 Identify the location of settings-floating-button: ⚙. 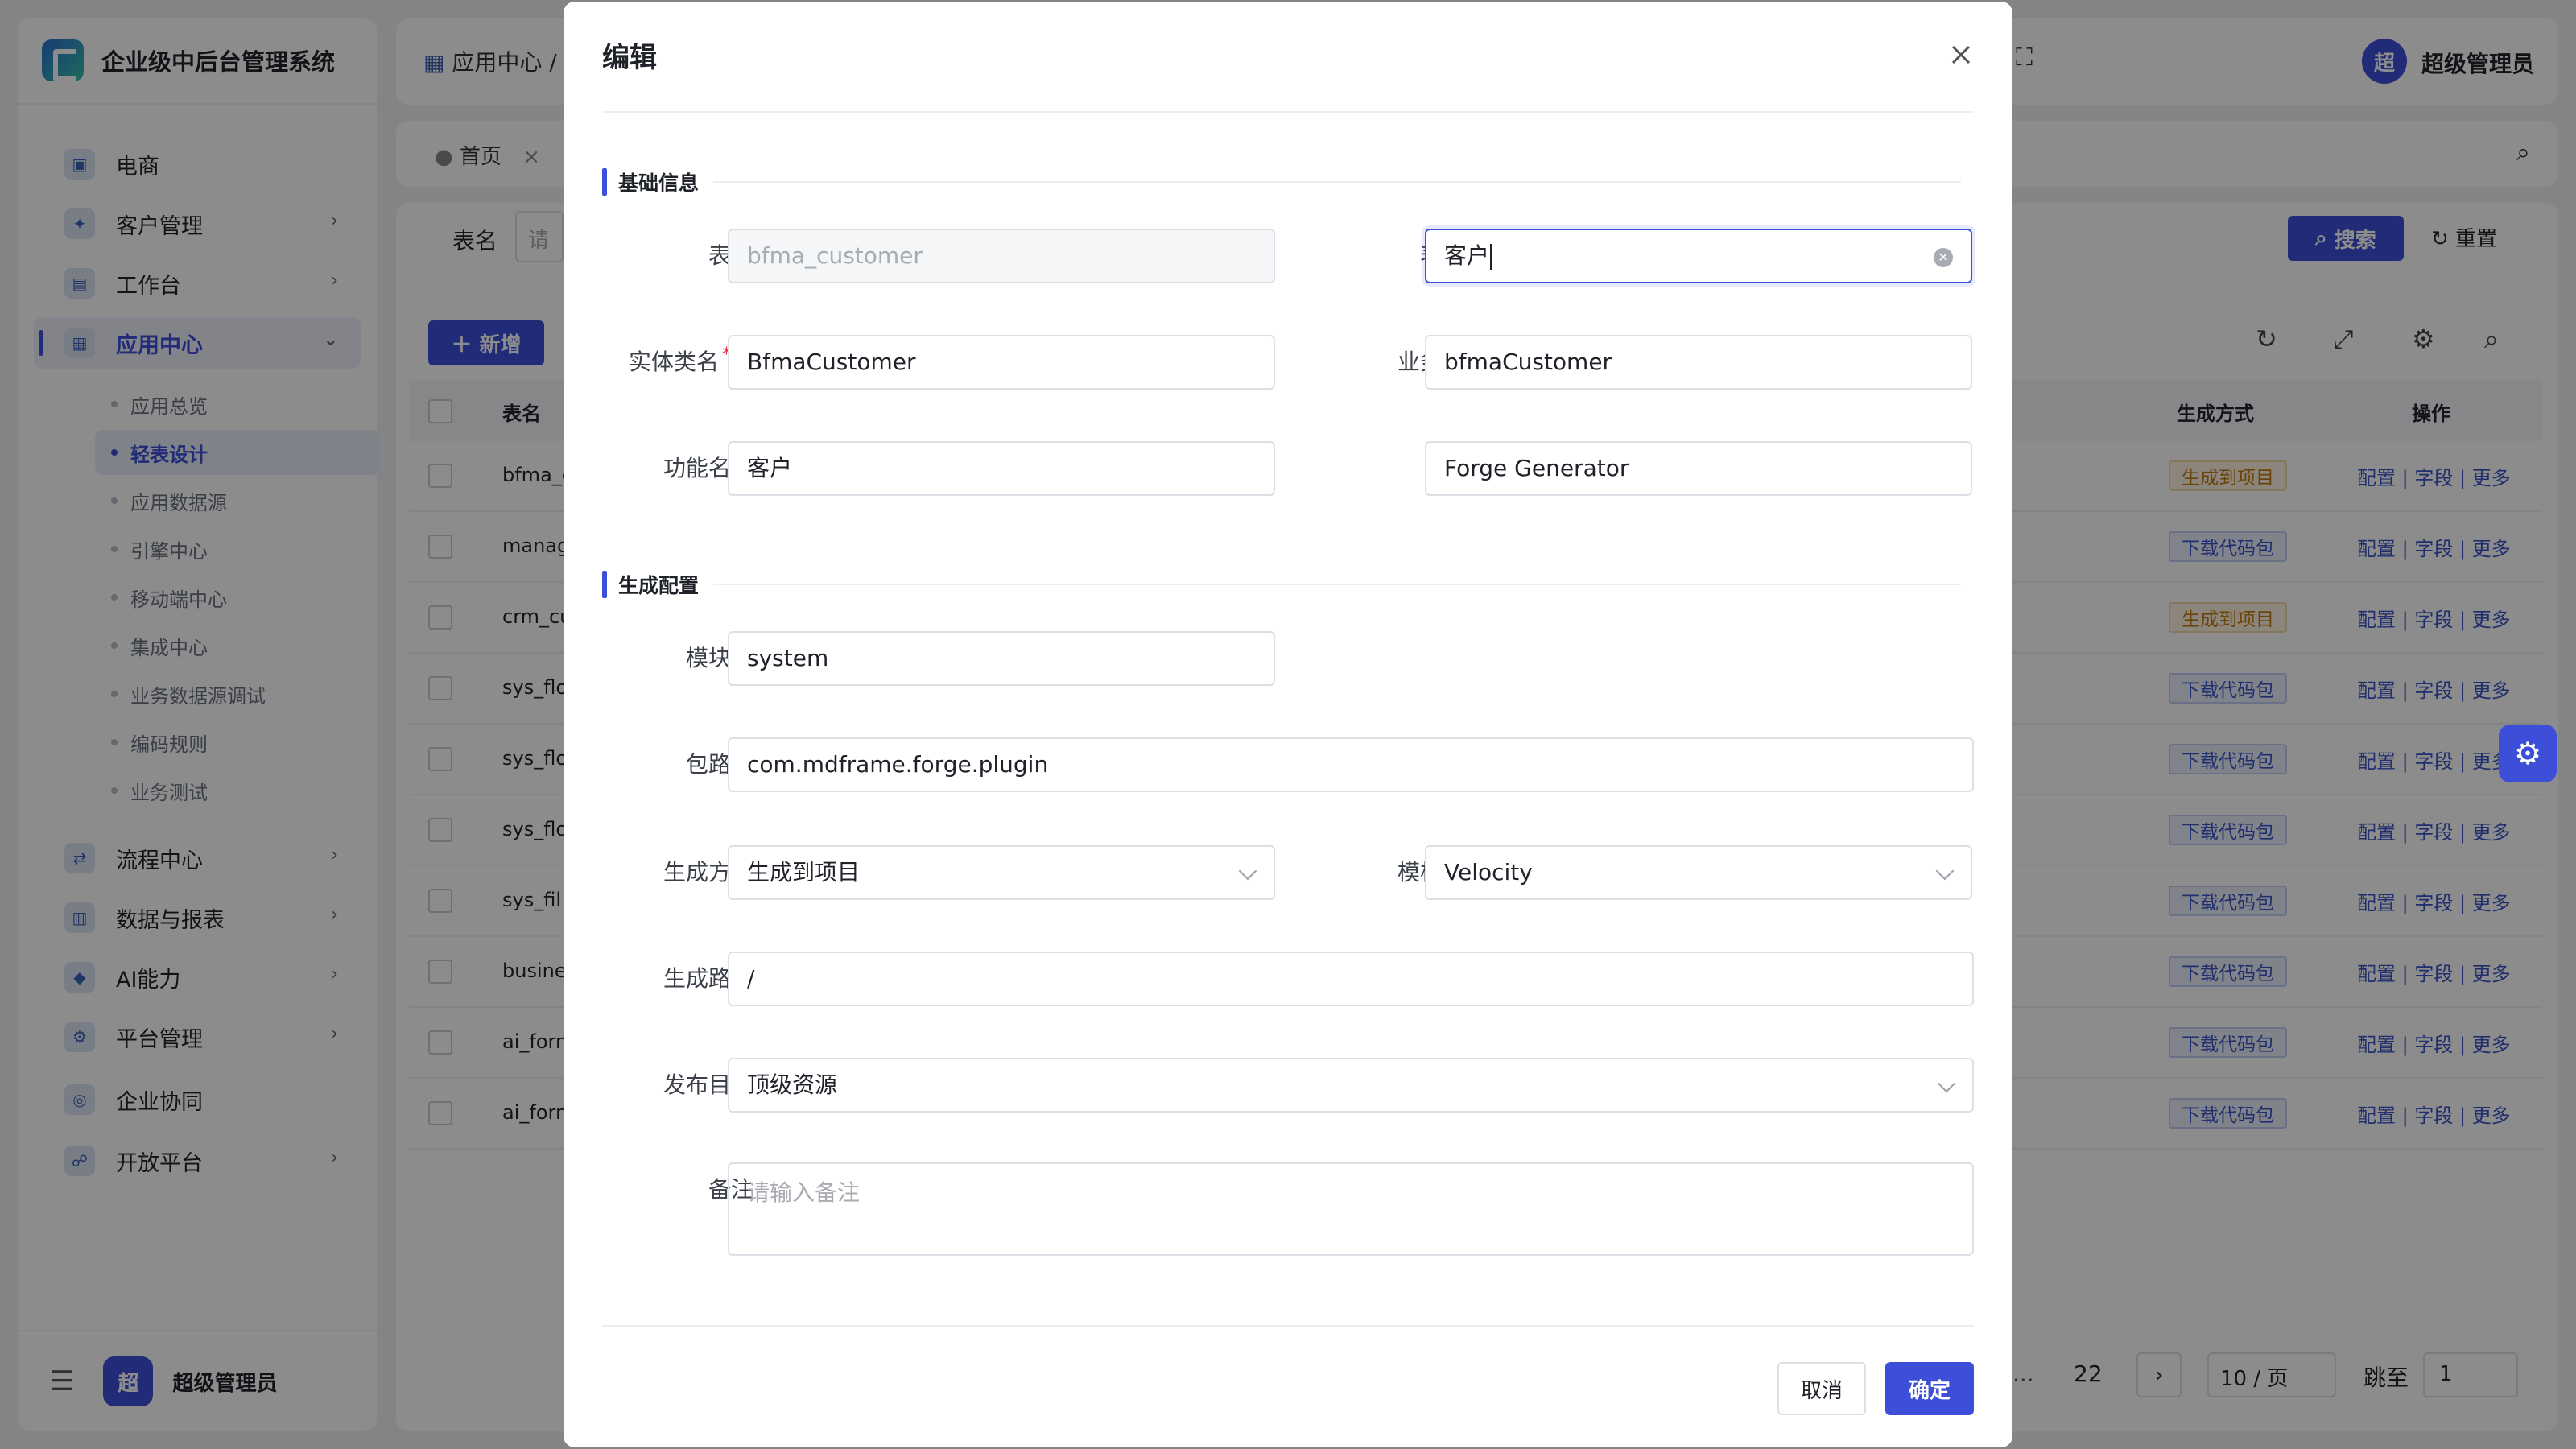
(2528, 753).